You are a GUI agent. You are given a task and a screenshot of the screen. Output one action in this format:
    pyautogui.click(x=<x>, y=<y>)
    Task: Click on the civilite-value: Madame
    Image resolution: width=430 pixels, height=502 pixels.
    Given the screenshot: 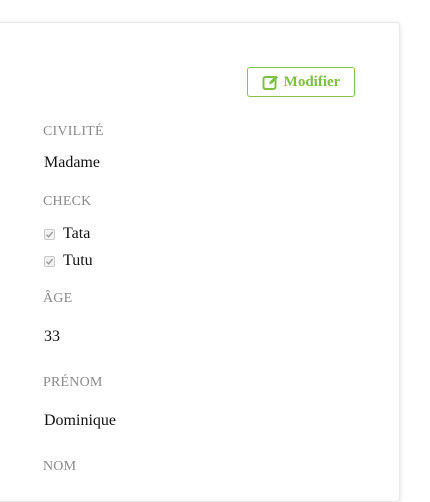 What is the action you would take?
    pyautogui.click(x=72, y=162)
    